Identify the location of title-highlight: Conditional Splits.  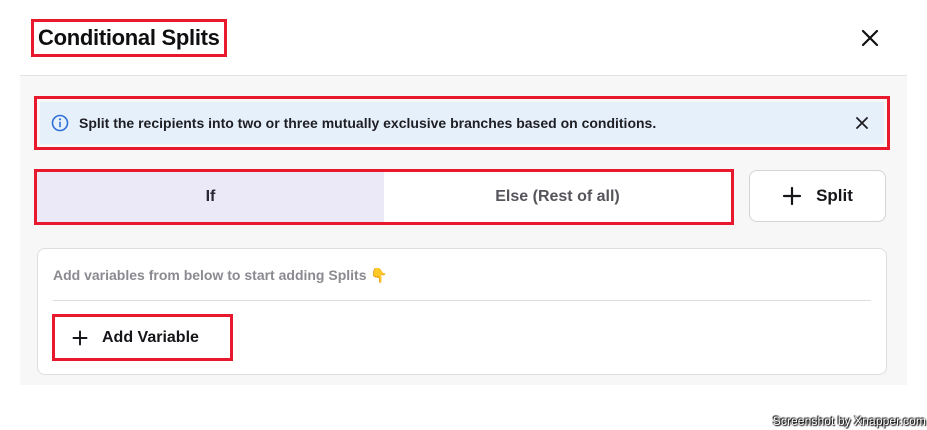
(129, 38).